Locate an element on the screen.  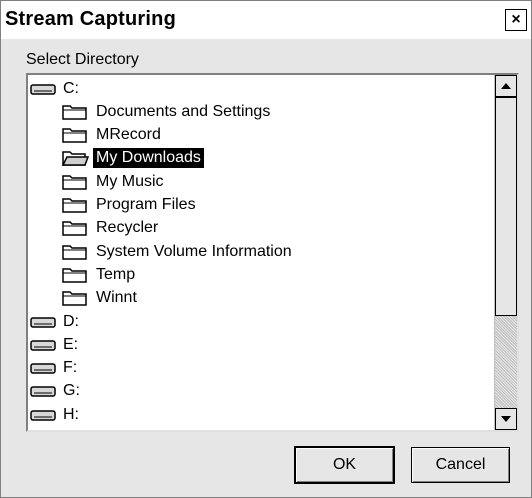
tree-item-folder: Program Files is located at coordinates (130, 205).